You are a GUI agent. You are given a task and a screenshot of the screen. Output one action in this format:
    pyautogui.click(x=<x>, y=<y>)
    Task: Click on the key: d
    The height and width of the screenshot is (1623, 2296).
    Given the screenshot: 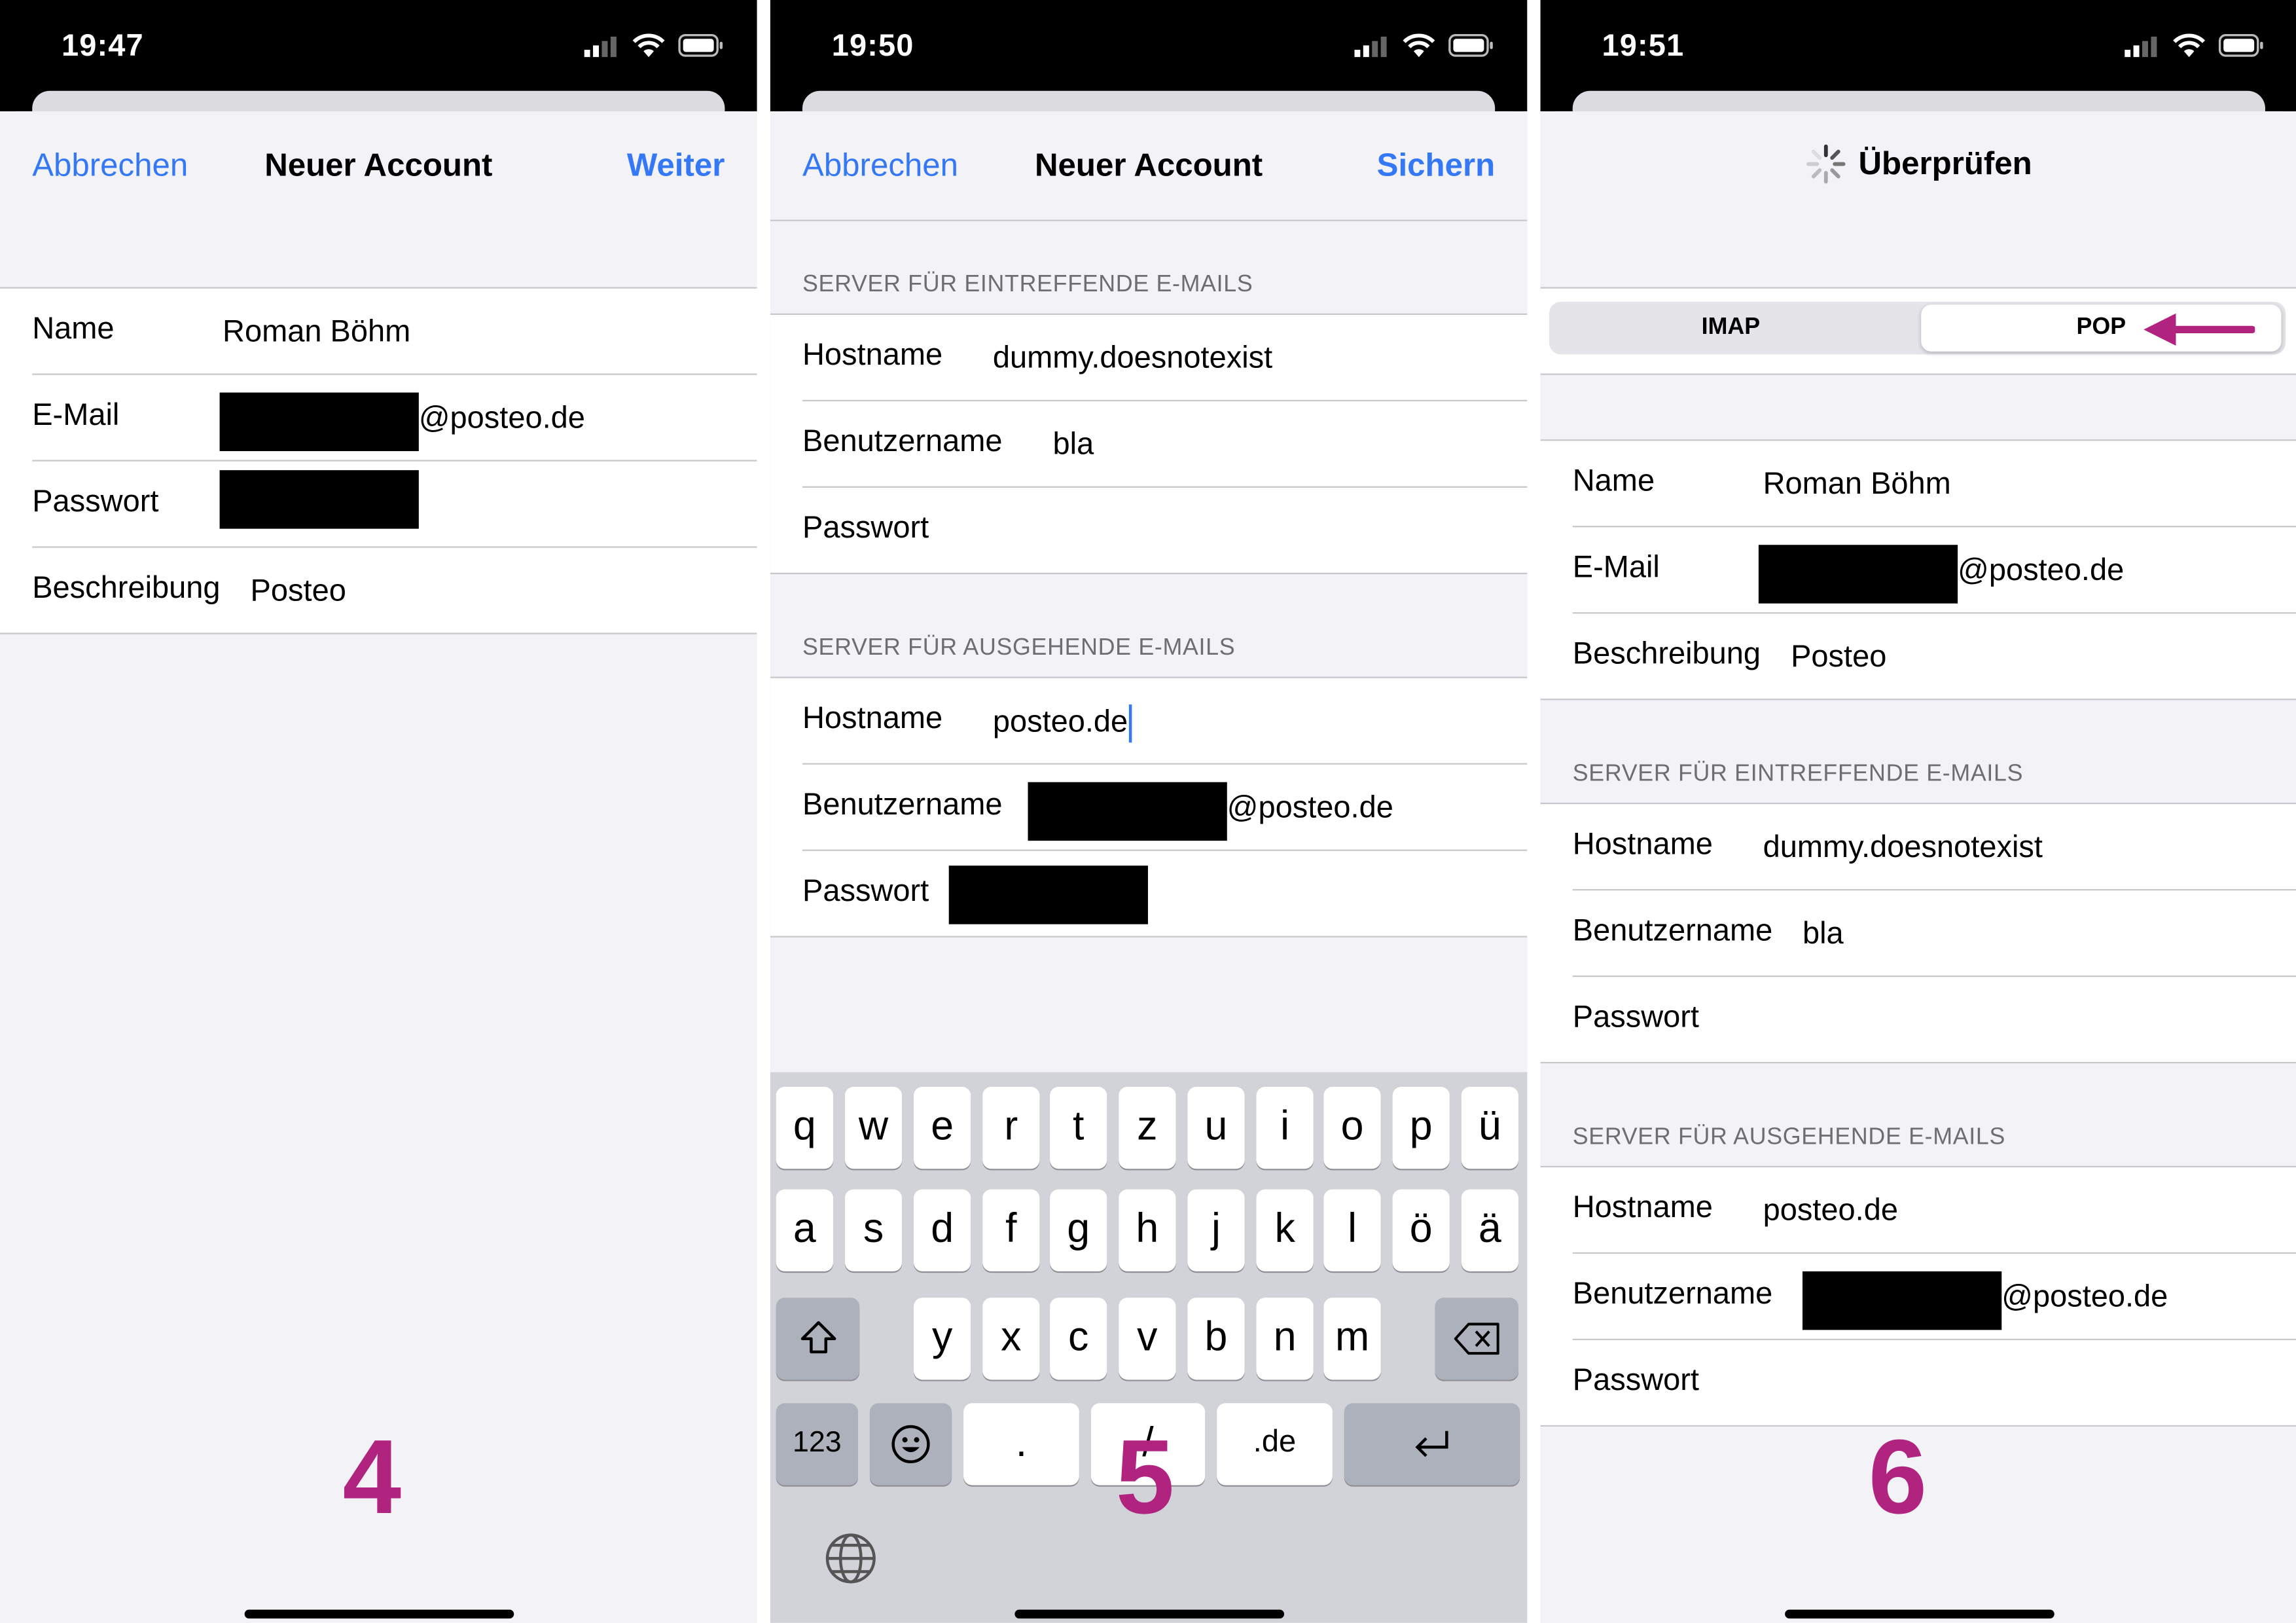 What is the action you would take?
    pyautogui.click(x=942, y=1230)
    